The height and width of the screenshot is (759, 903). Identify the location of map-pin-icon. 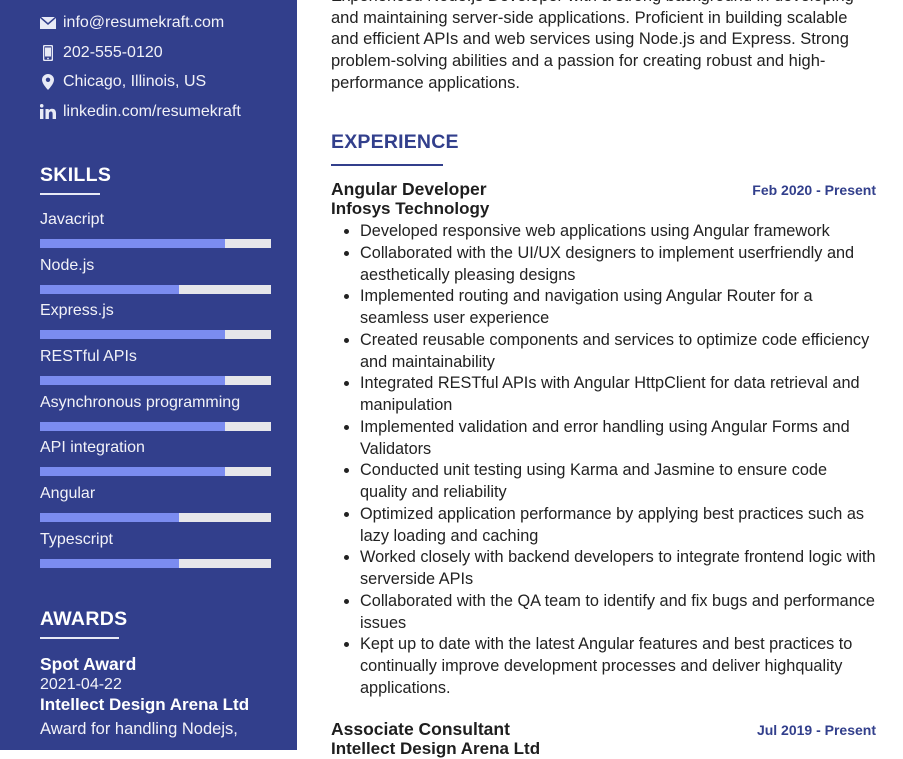
(48, 82).